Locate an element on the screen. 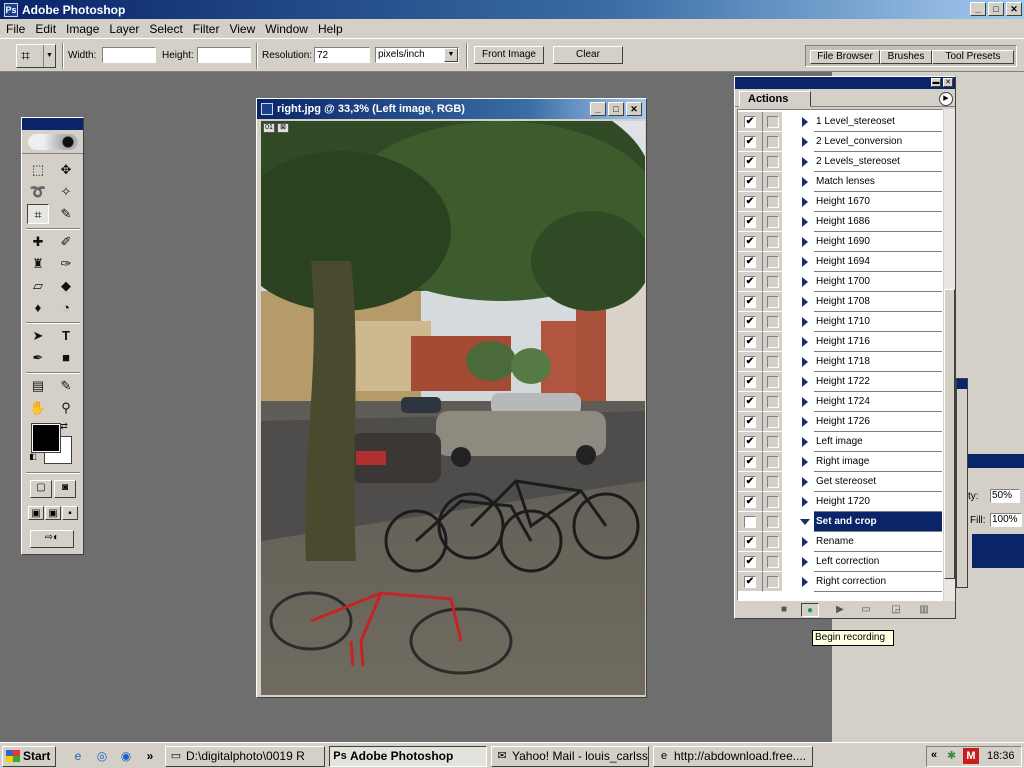  adobe-online-button is located at coordinates (52, 142).